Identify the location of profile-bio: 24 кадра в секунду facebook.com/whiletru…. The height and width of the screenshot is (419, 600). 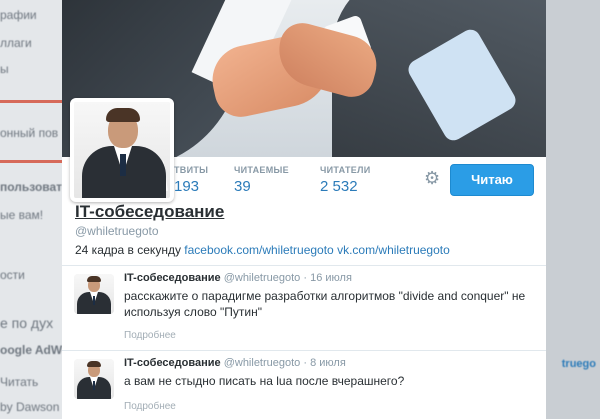
(262, 250).